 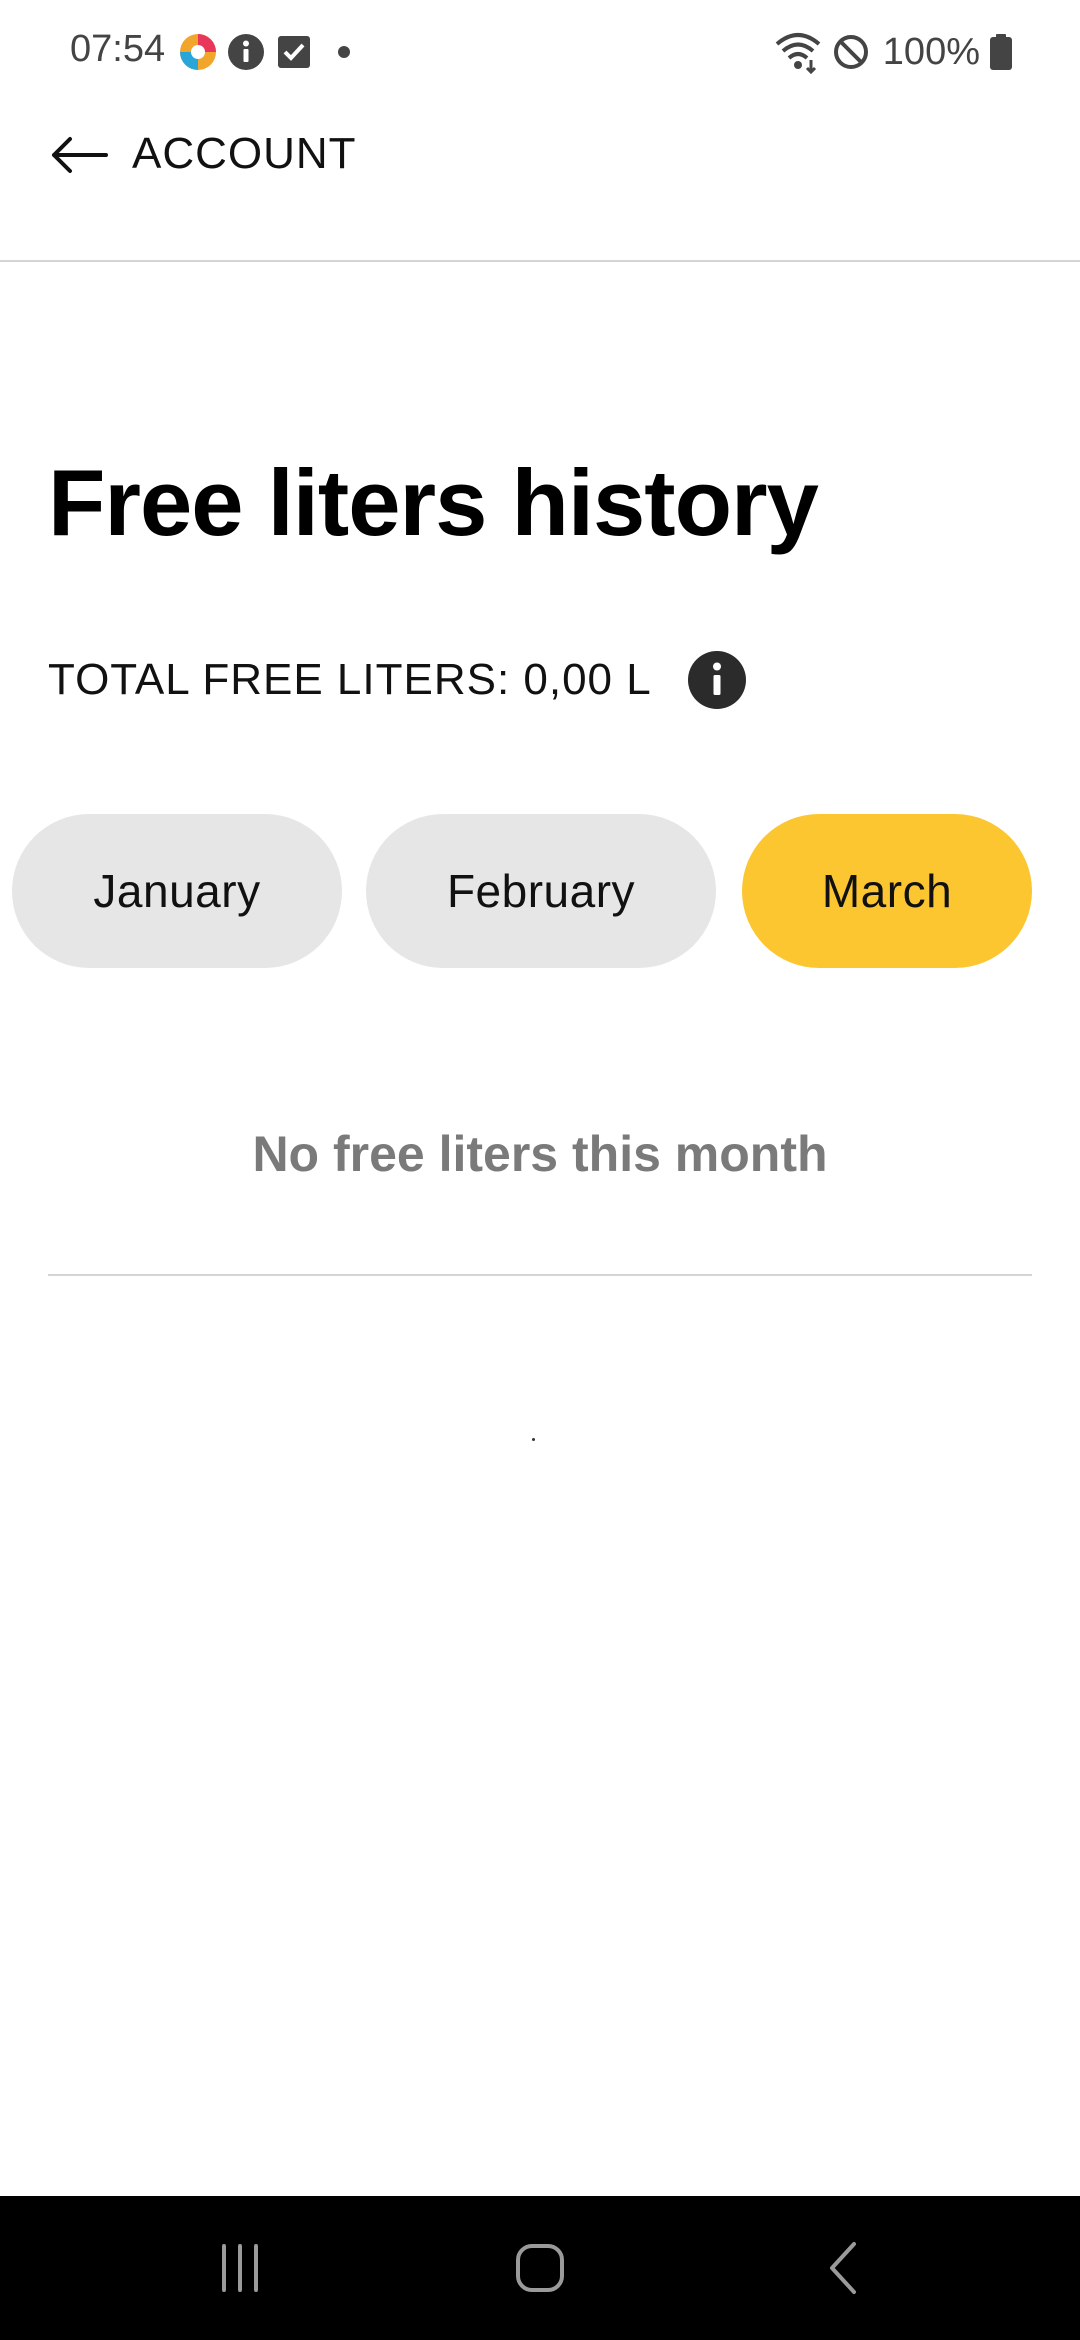 What do you see at coordinates (244, 153) in the screenshot?
I see `app-bar-title: ACCOUNT` at bounding box center [244, 153].